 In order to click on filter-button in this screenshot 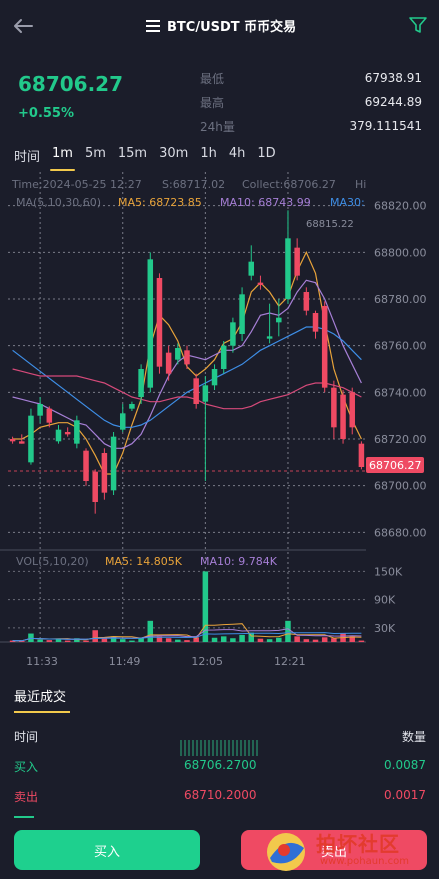, I will do `click(418, 25)`.